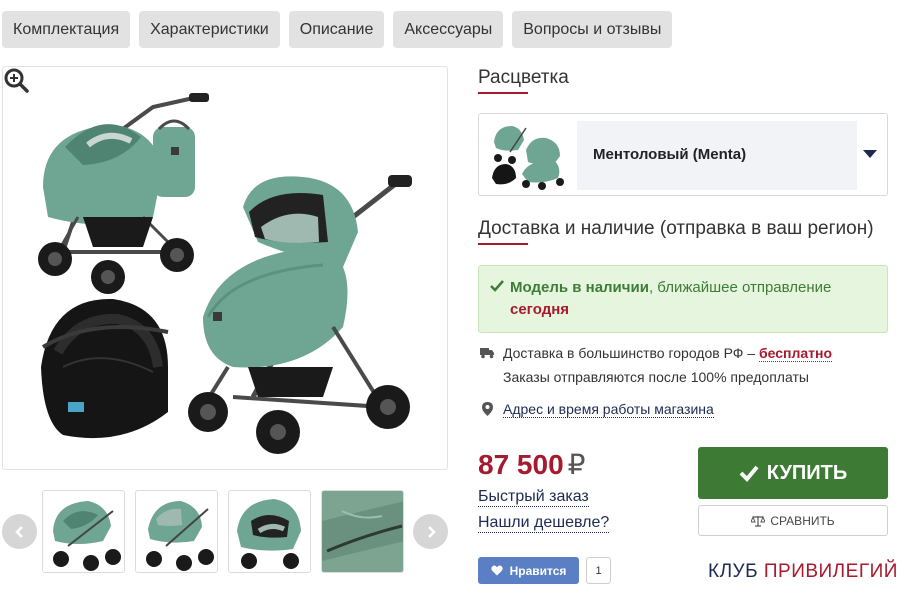  Describe the element at coordinates (870, 154) in the screenshot. I see `caret-down-icon` at that location.